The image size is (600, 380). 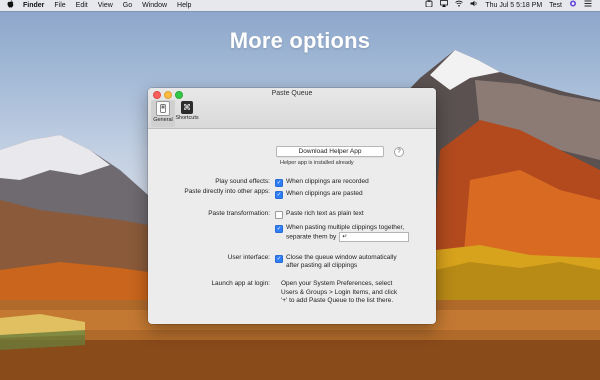 What do you see at coordinates (337, 283) in the screenshot?
I see `launch-line1: Open your System Preferences, select` at bounding box center [337, 283].